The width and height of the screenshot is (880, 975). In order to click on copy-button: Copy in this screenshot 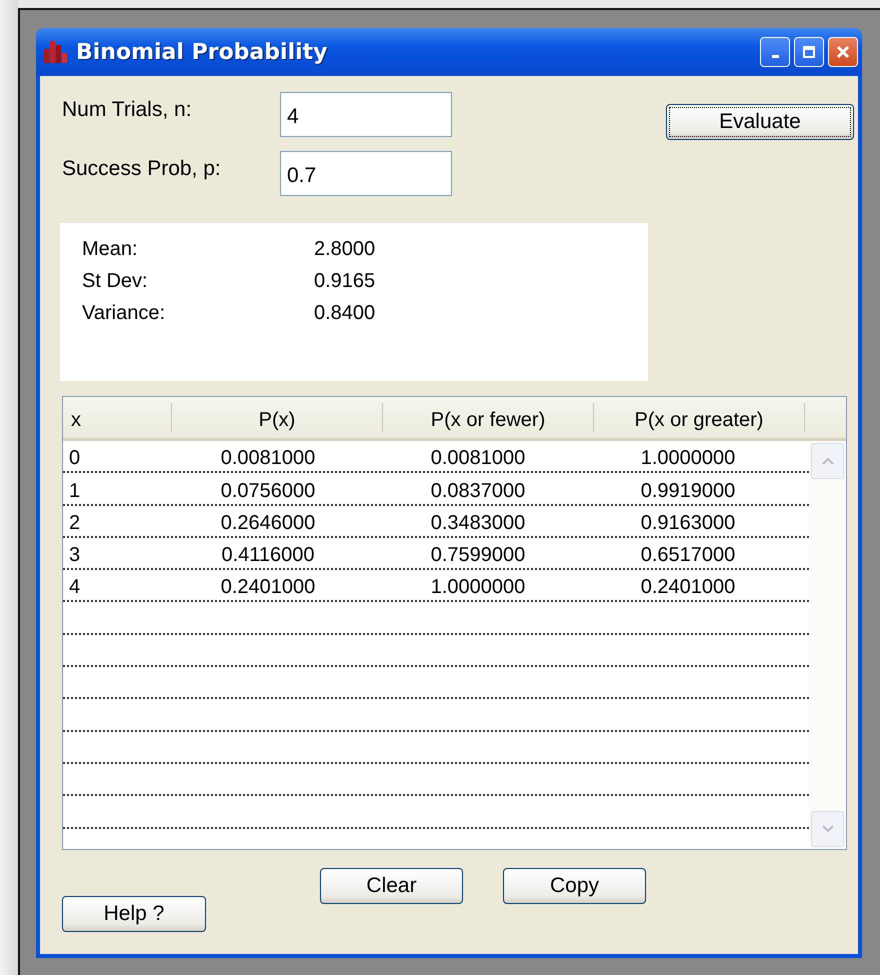, I will do `click(574, 886)`.